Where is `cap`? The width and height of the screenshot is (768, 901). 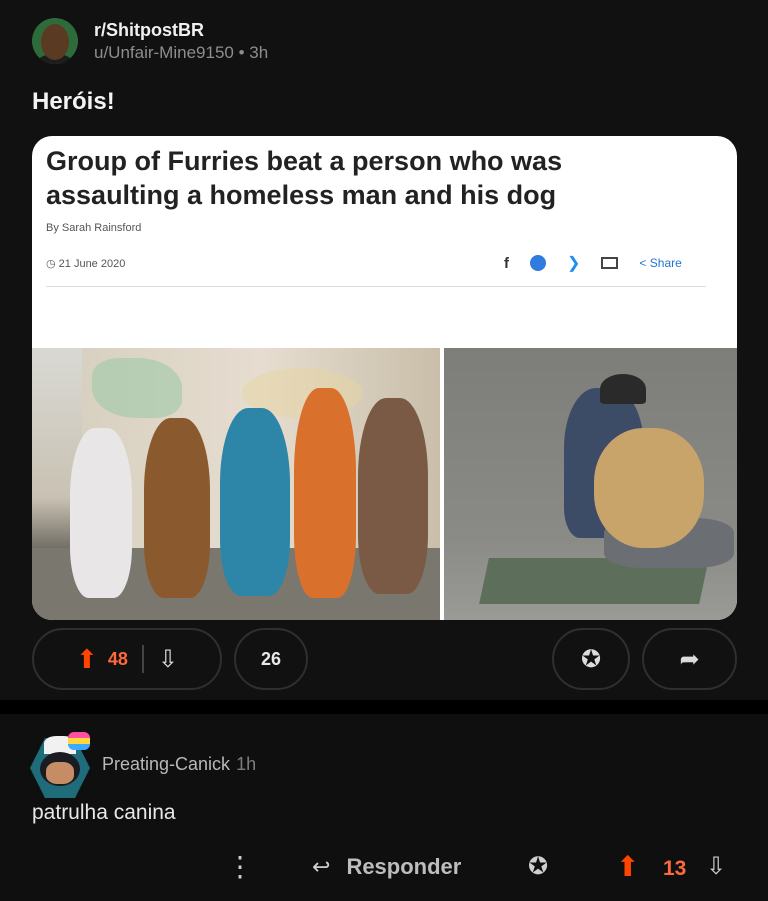 cap is located at coordinates (623, 389).